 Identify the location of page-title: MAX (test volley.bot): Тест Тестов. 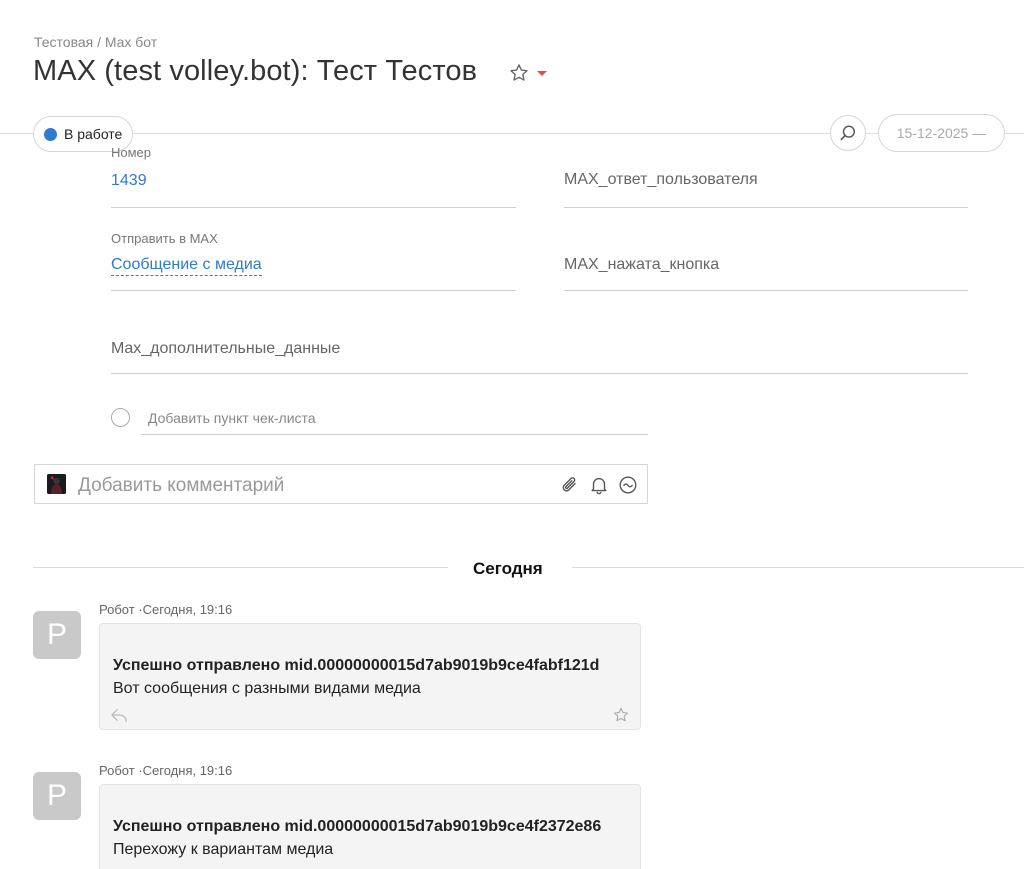
(255, 71).